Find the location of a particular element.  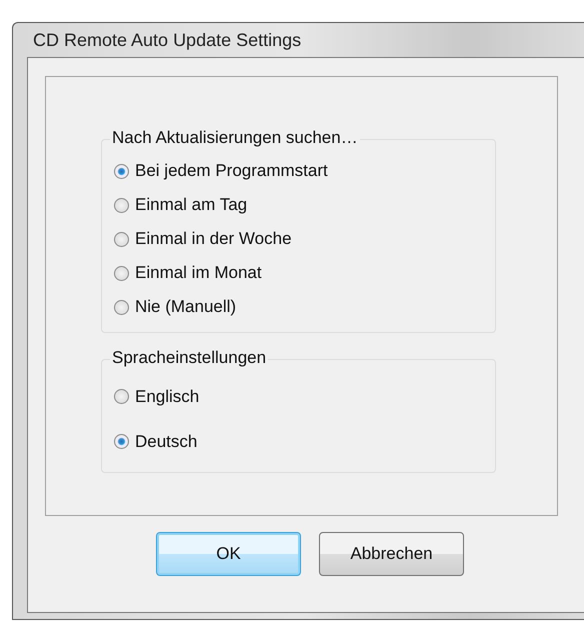

radio-label: Einmal am Tag is located at coordinates (191, 205).